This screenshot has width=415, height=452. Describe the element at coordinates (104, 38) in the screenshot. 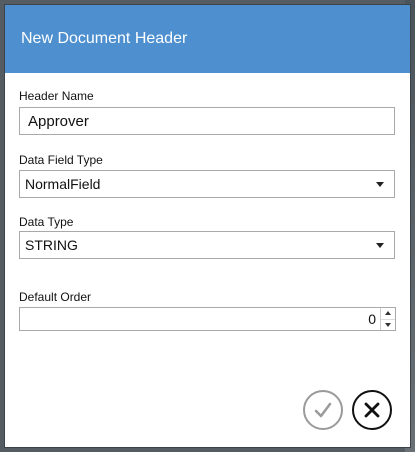

I see `dialog-title: New Document Header` at that location.